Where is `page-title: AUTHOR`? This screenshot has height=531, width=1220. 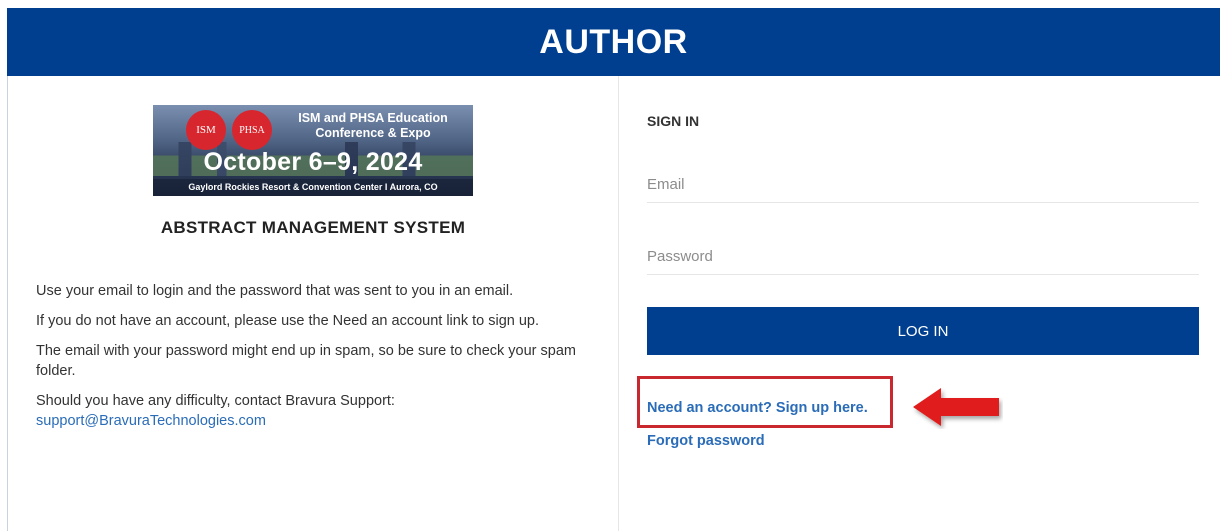
page-title: AUTHOR is located at coordinates (613, 41).